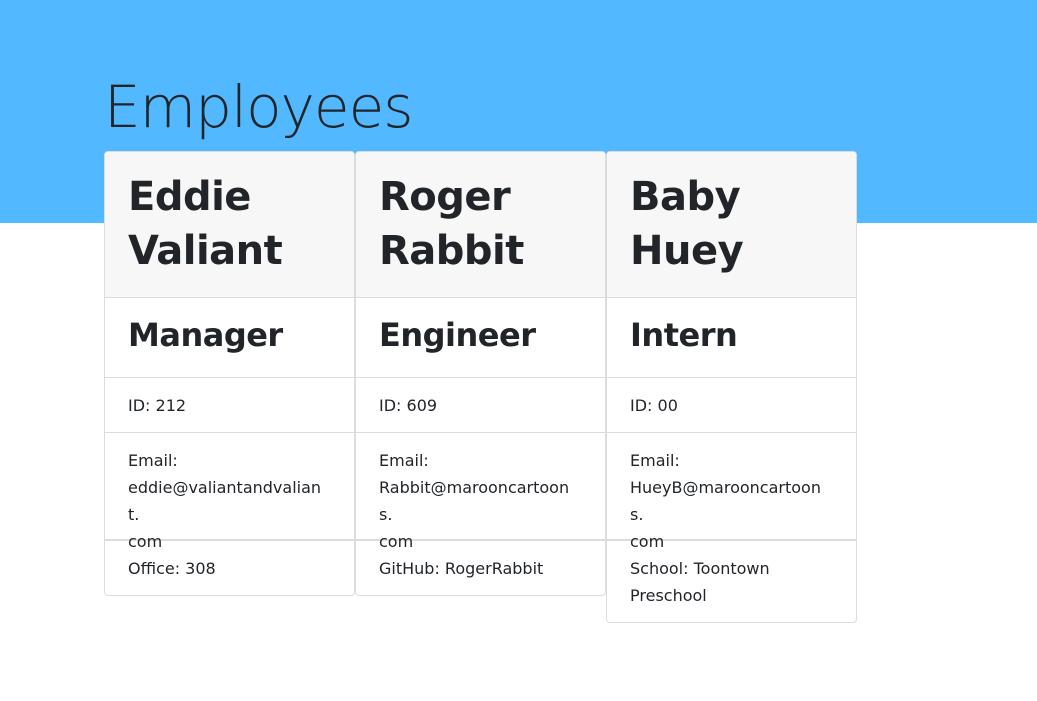 This screenshot has width=1037, height=701. Describe the element at coordinates (685, 197) in the screenshot. I see `employee-first-name: Baby` at that location.